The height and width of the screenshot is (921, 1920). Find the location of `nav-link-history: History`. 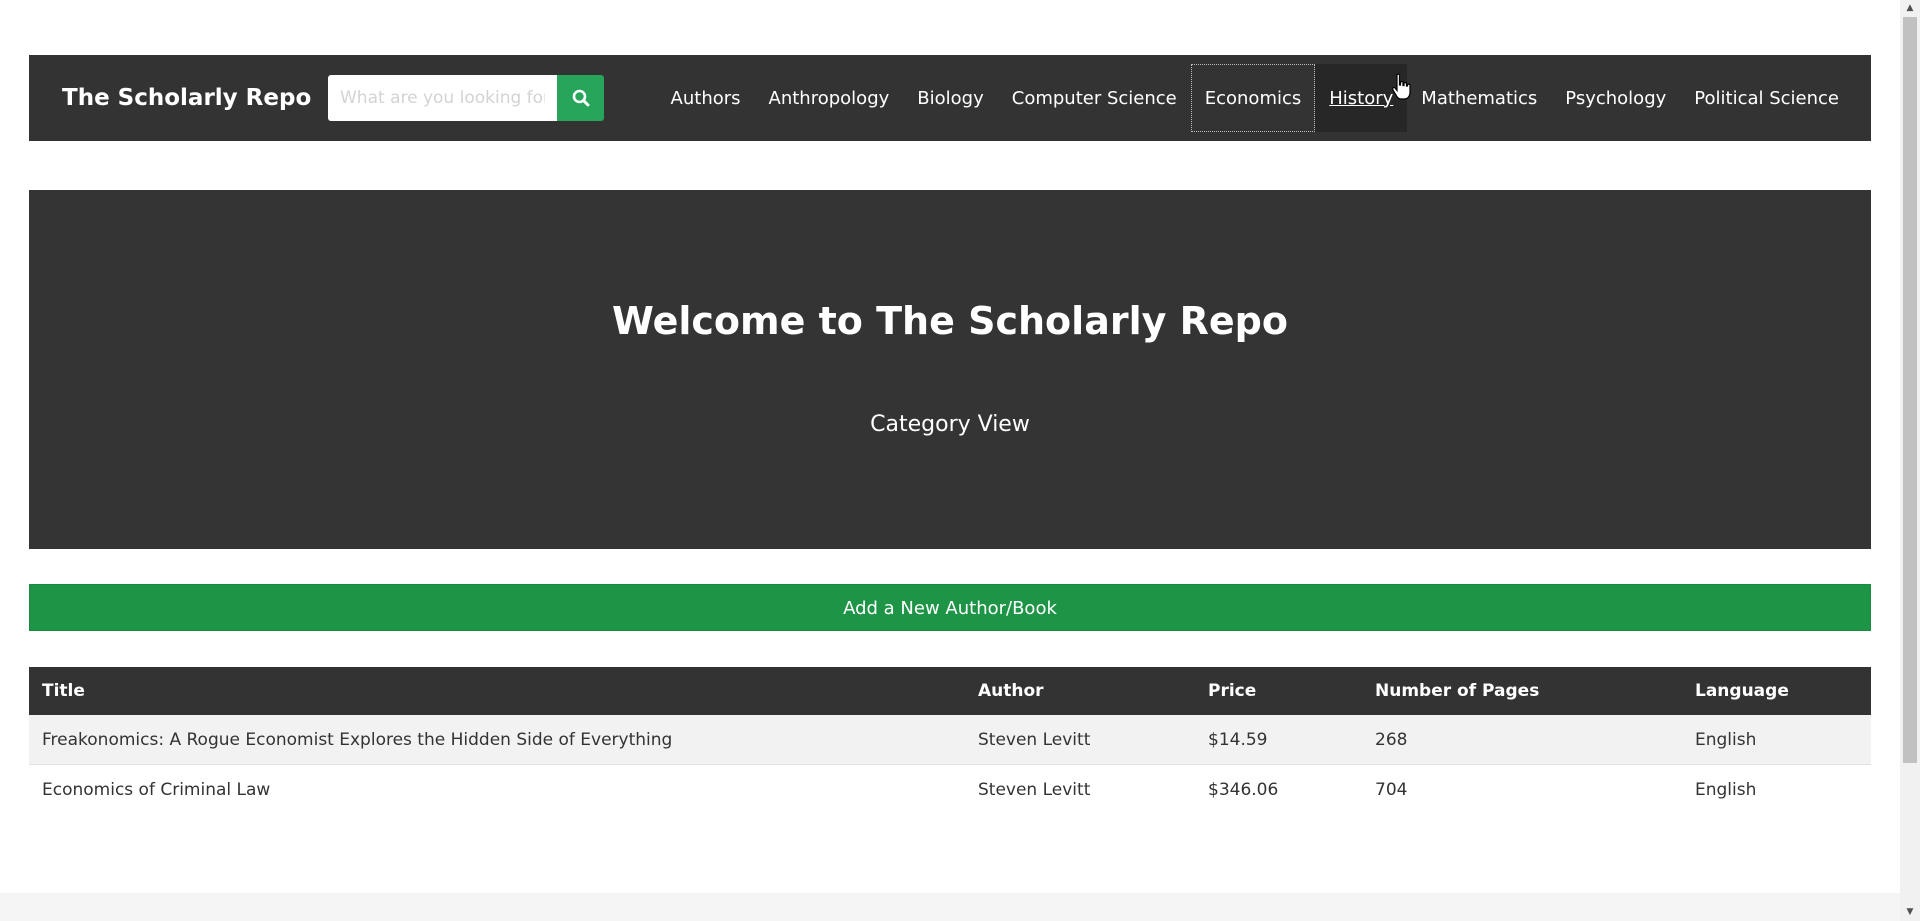

nav-link-history: History is located at coordinates (1361, 98).